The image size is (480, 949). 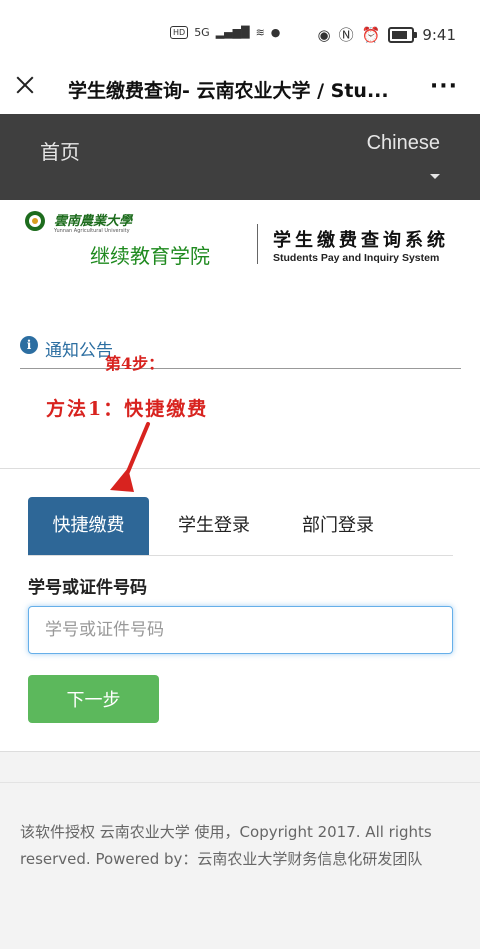 What do you see at coordinates (232, 32) in the screenshot?
I see `signal-icon: ▂▄▆█` at bounding box center [232, 32].